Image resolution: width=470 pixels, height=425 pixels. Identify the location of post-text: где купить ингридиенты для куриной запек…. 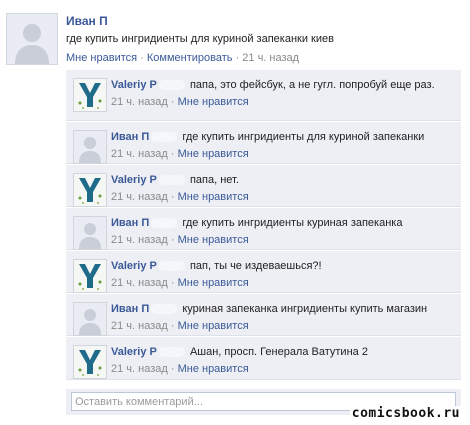
(200, 39).